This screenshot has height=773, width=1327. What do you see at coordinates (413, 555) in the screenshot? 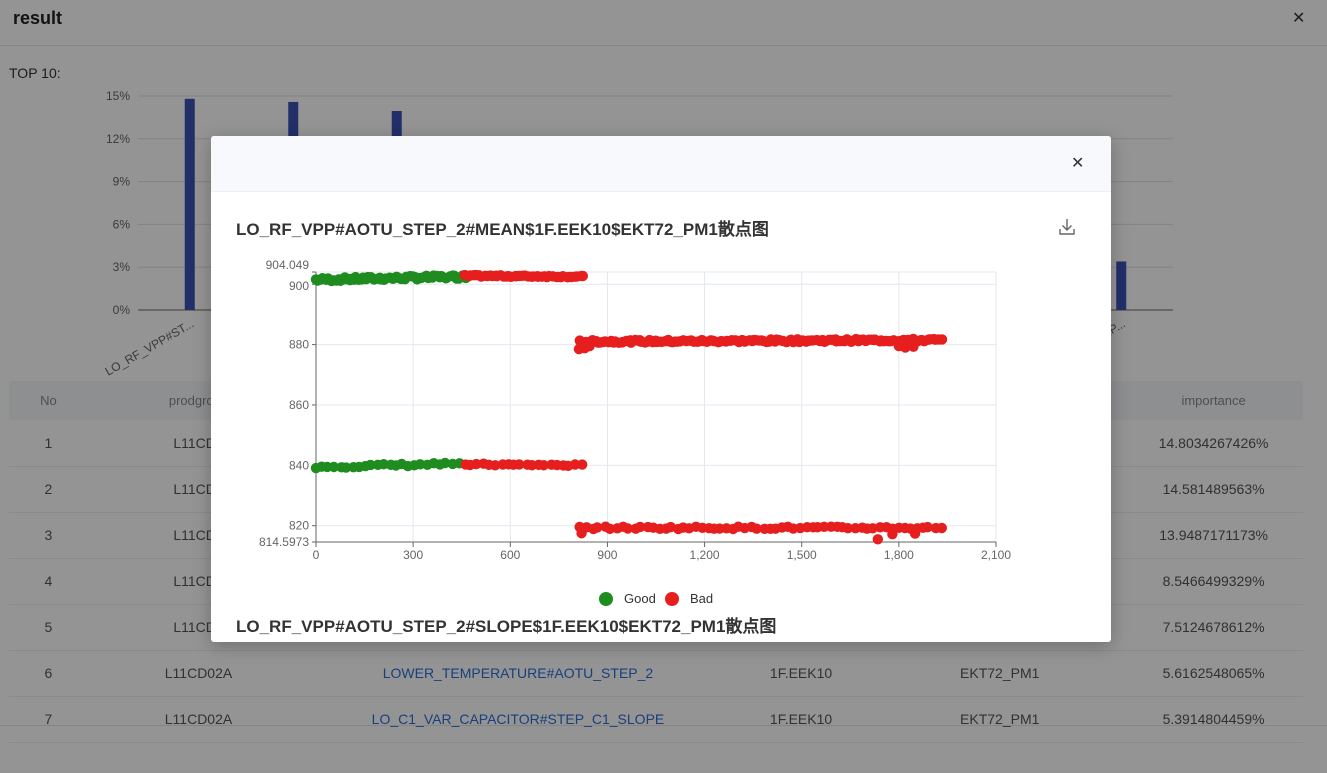
I see `scatter-x-tick-label: 300` at bounding box center [413, 555].